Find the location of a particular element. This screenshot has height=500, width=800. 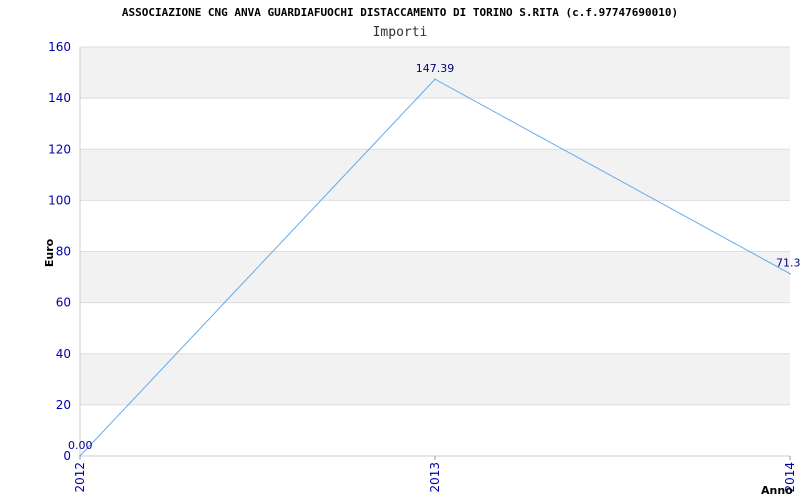

x-tick-label: 2013 is located at coordinates (435, 477).